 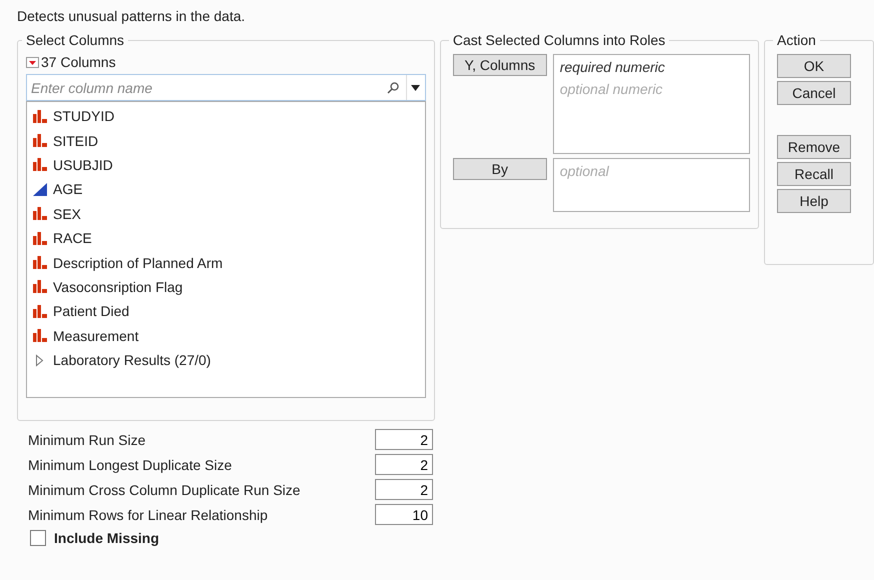 I want to click on action-button: Cancel, so click(x=814, y=93).